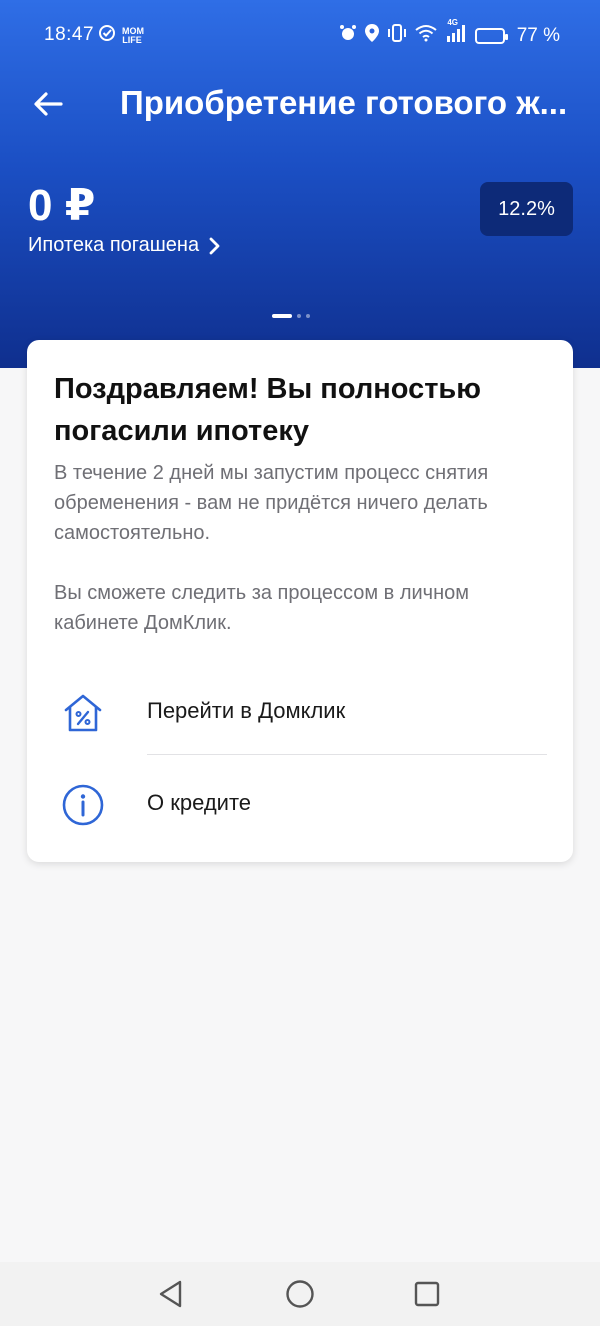  I want to click on nav-back-button, so click(171, 1294).